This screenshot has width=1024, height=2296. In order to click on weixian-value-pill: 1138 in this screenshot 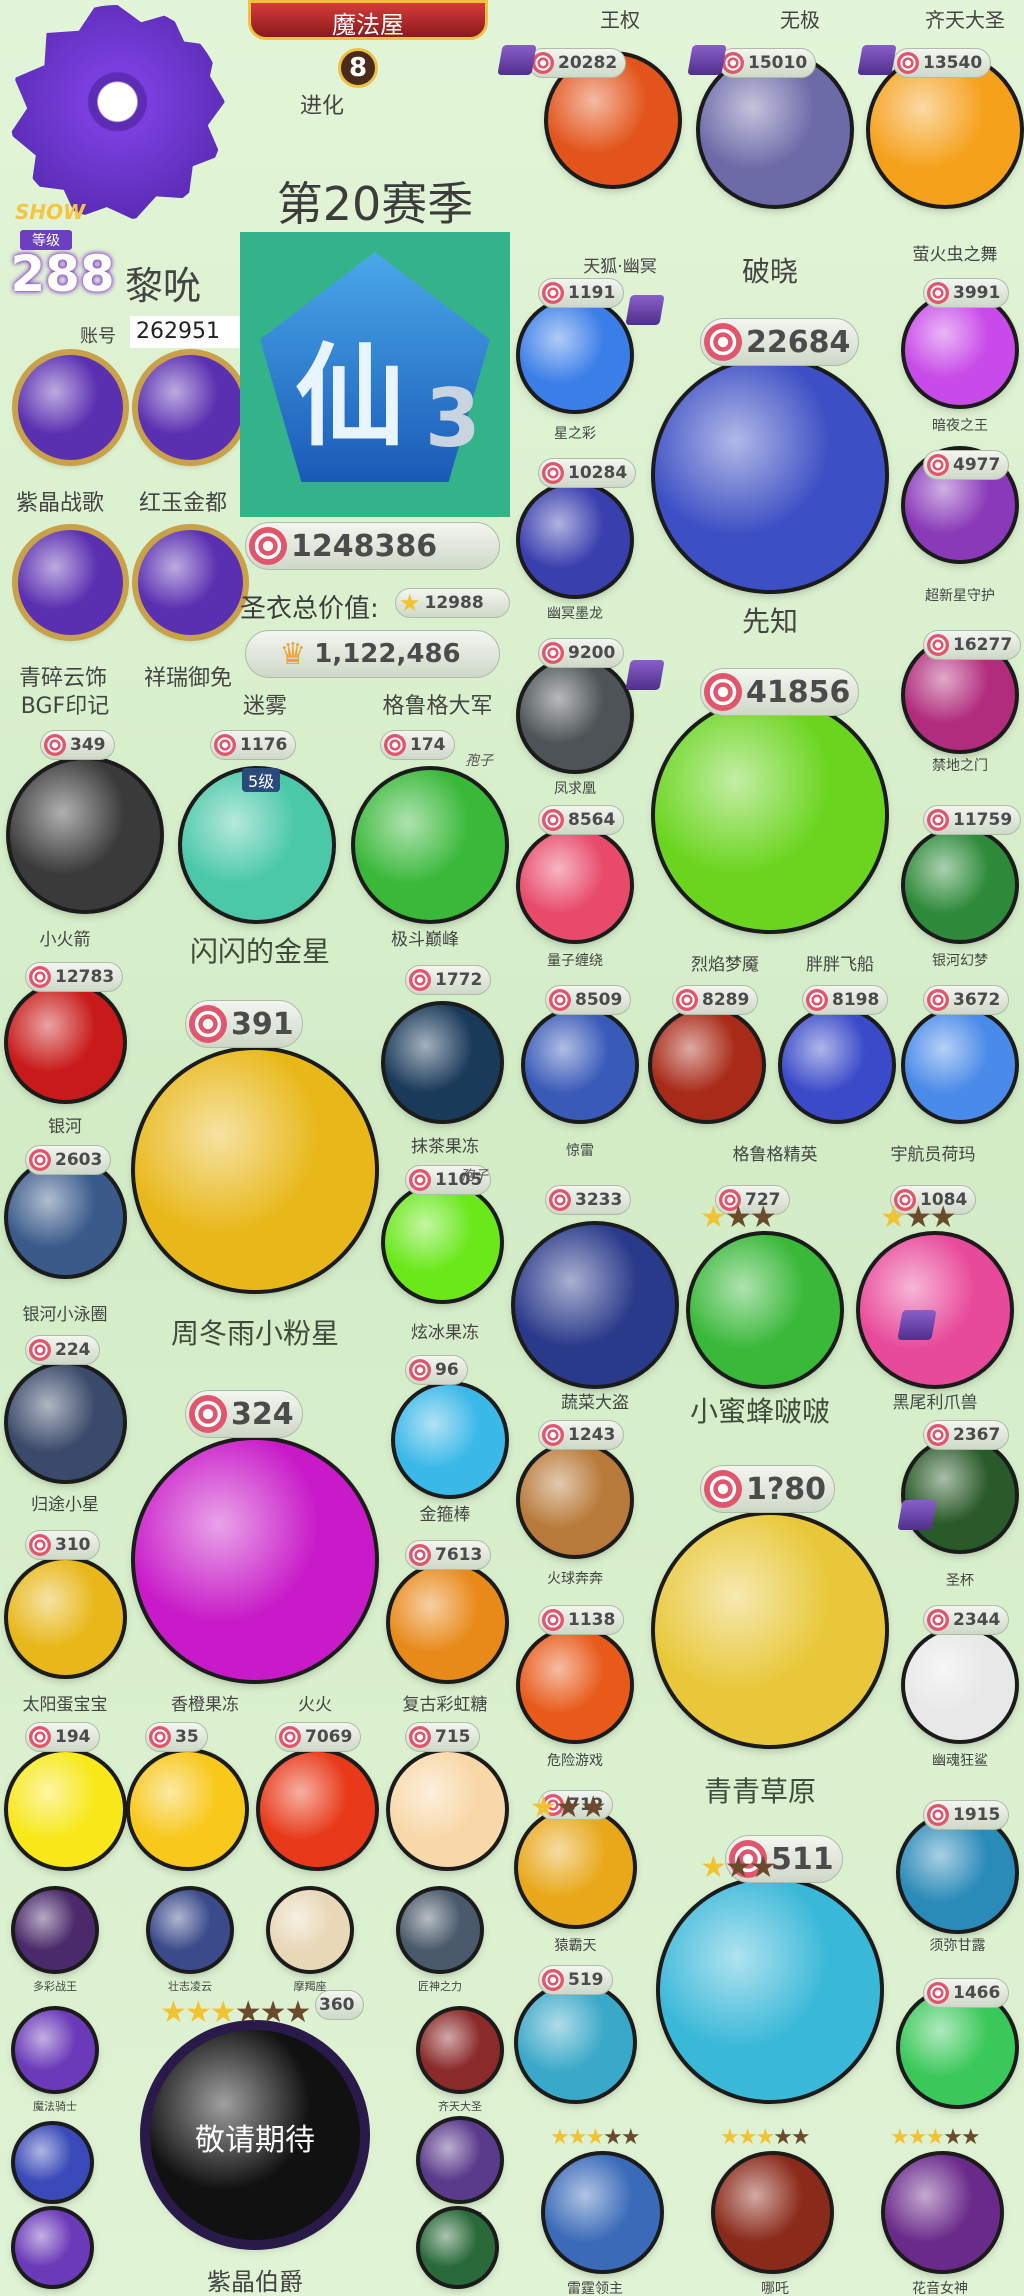, I will do `click(581, 1620)`.